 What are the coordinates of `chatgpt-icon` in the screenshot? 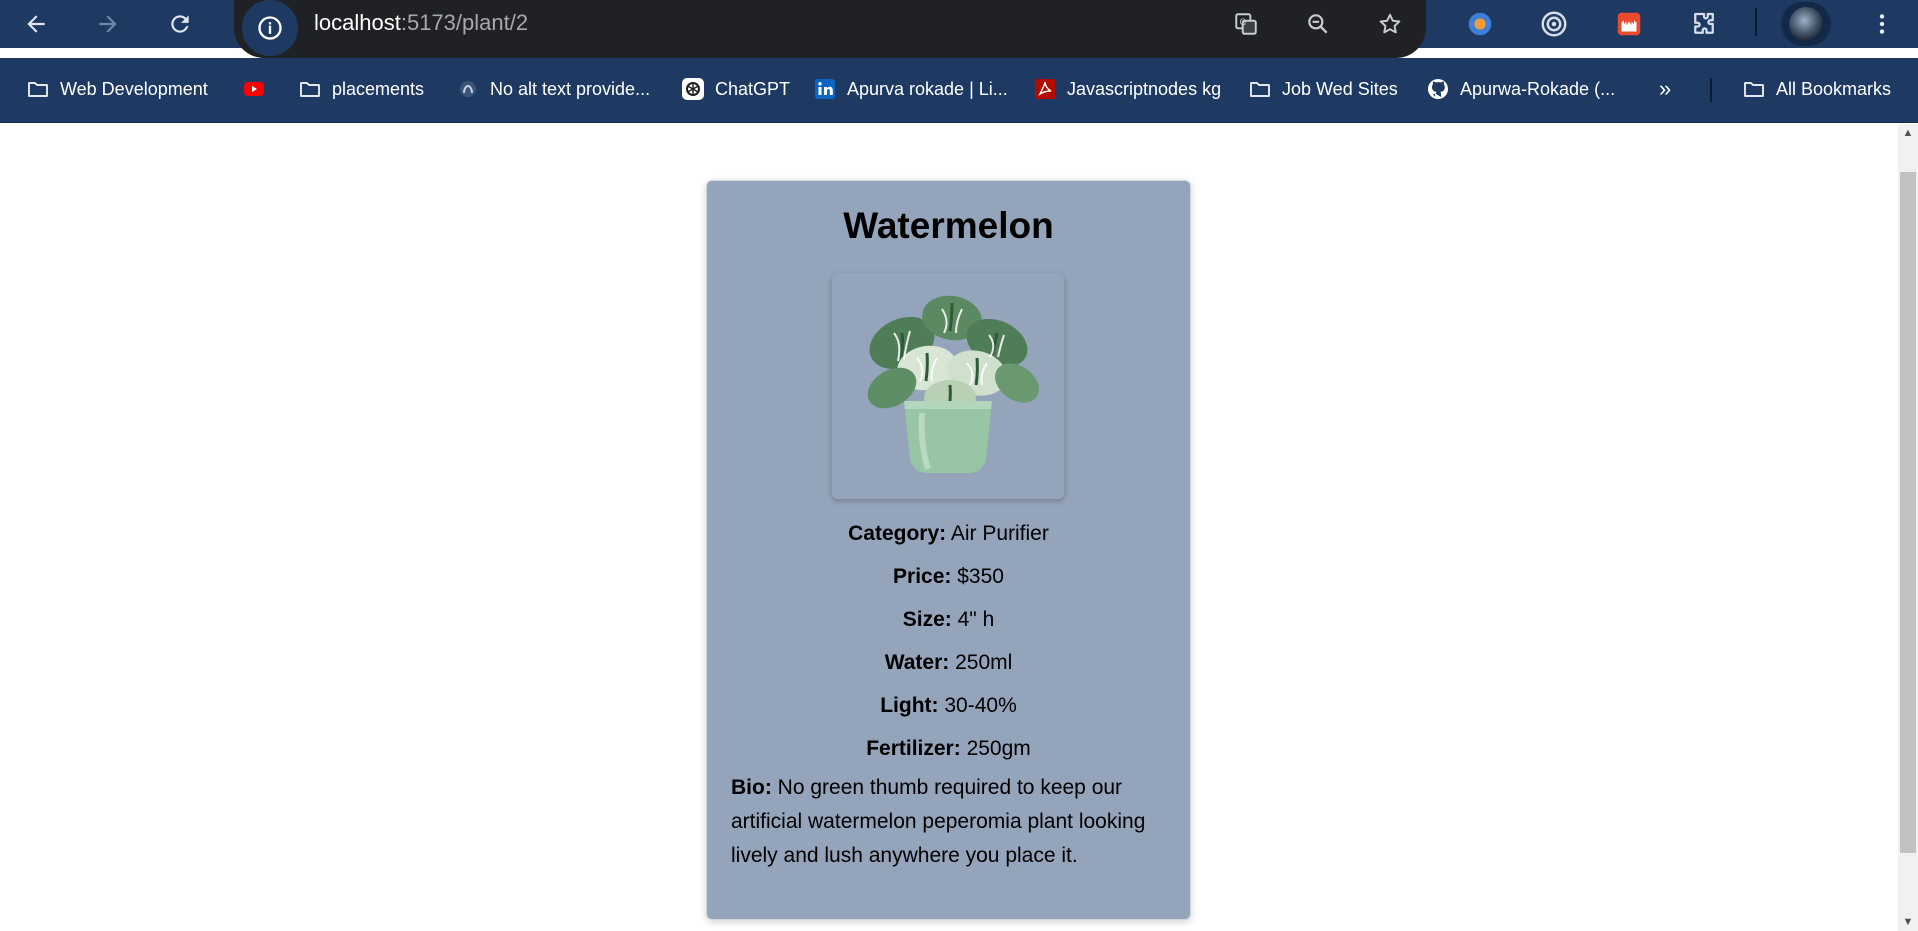 It's located at (693, 89).